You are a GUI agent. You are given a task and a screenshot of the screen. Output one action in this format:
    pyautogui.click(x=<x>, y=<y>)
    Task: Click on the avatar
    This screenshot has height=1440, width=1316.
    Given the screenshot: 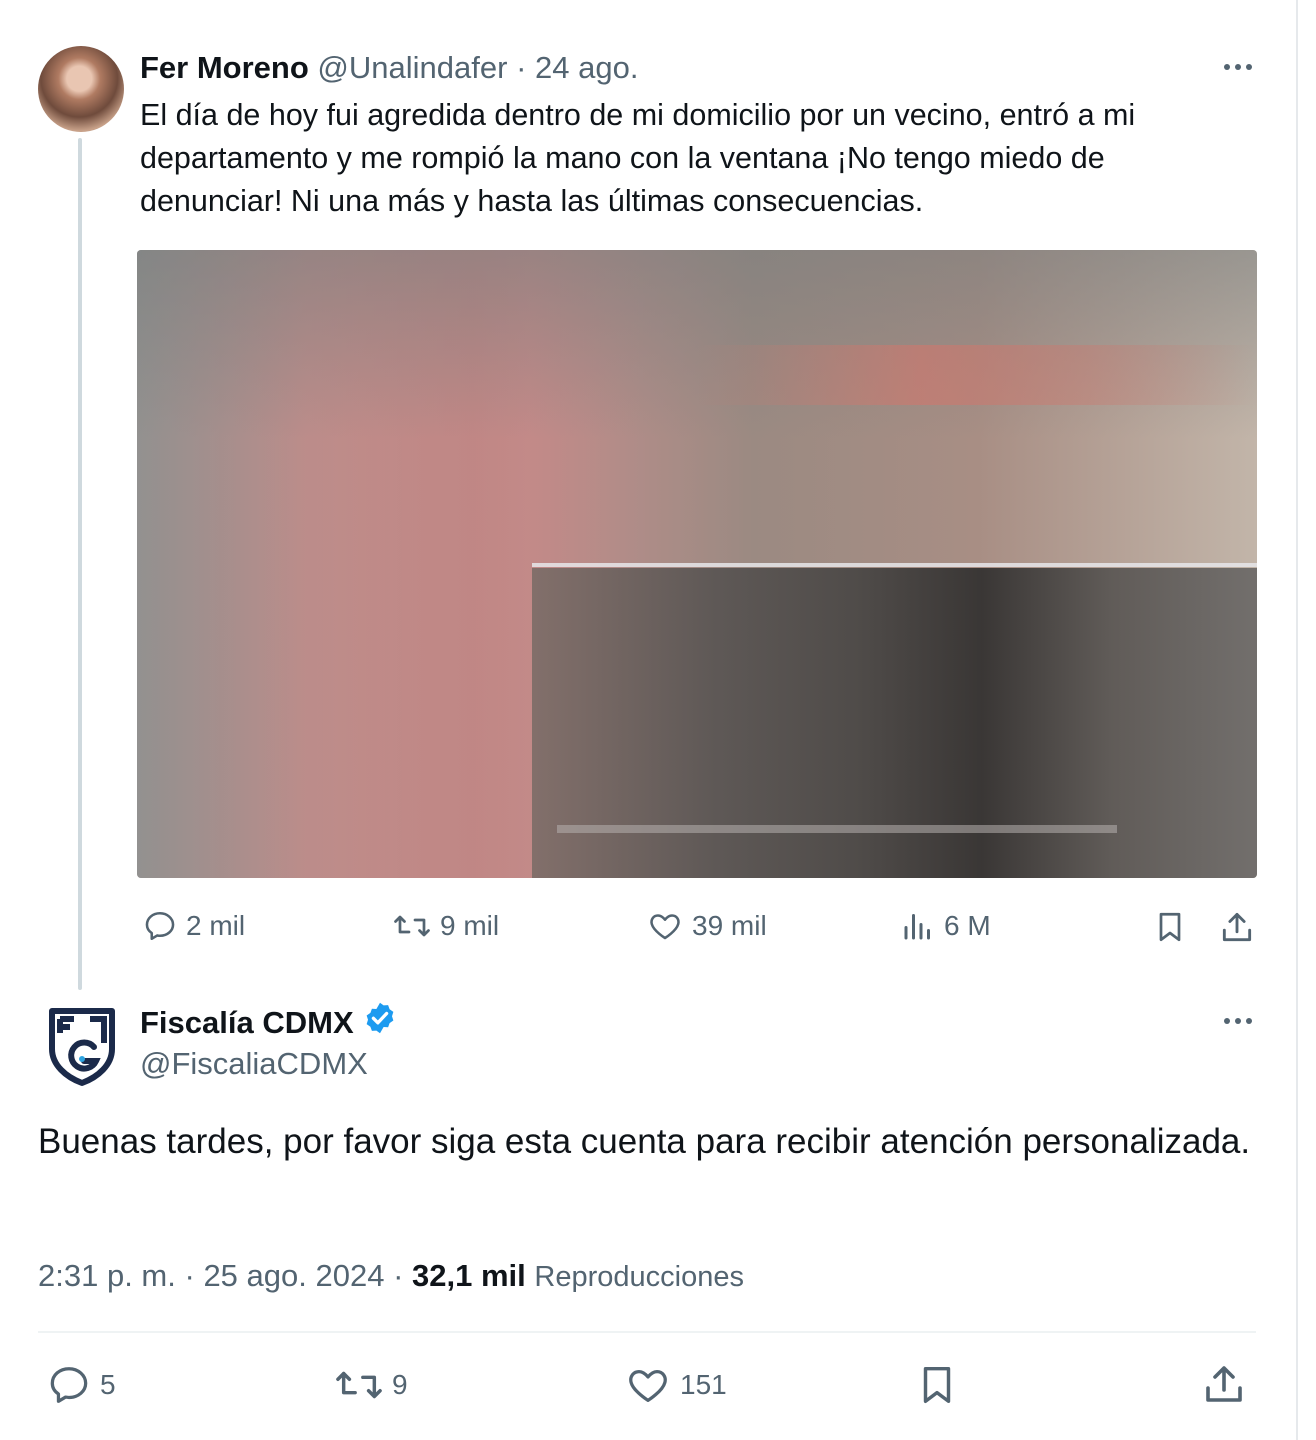 What is the action you would take?
    pyautogui.click(x=81, y=89)
    